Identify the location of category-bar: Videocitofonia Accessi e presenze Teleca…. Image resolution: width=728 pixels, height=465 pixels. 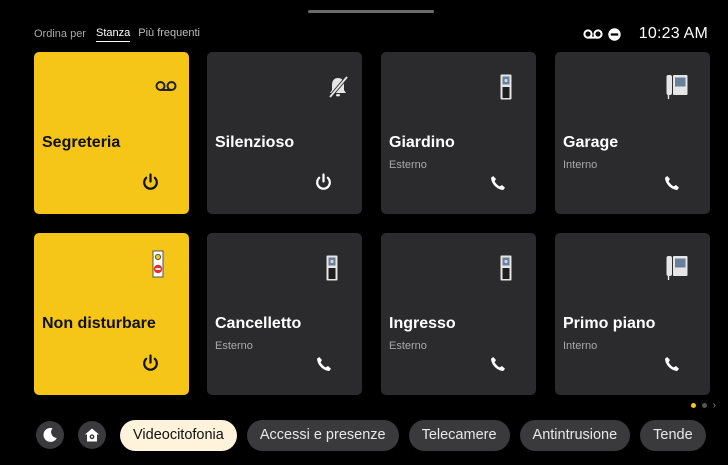
(376, 435).